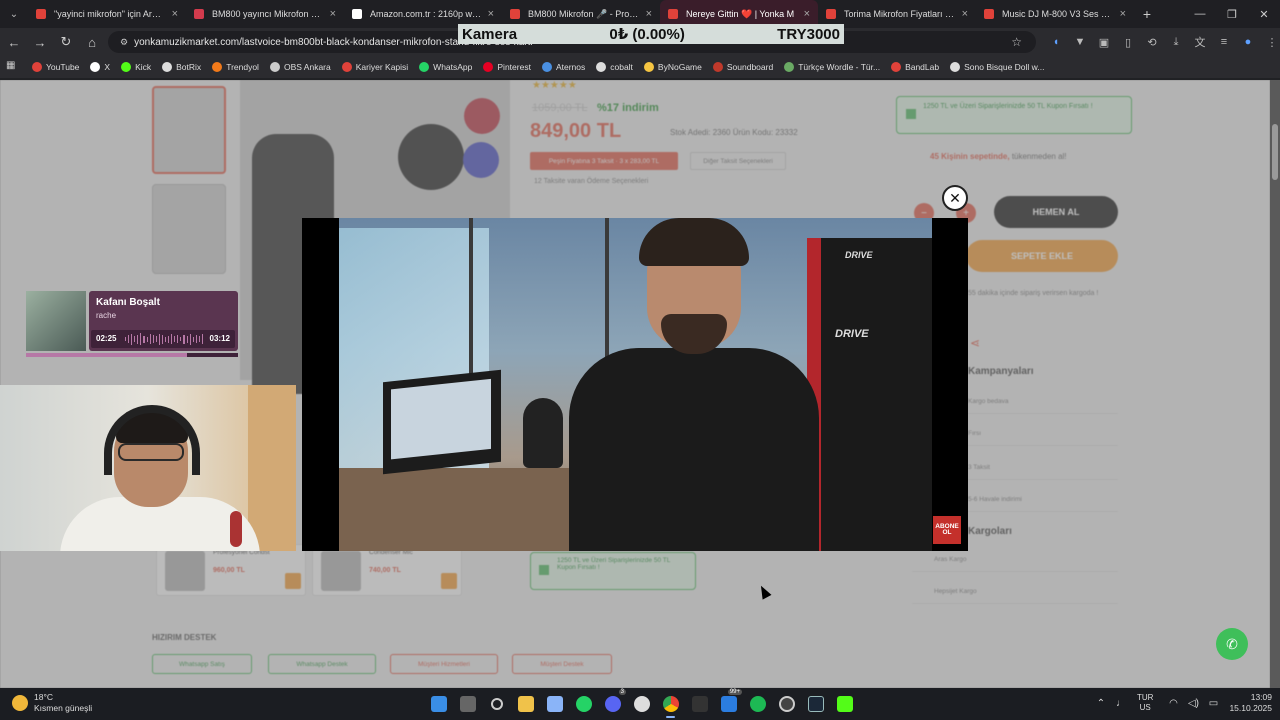 The image size is (1280, 720). I want to click on other-installments-button: Diğer Taksit Seçenekleri, so click(738, 161).